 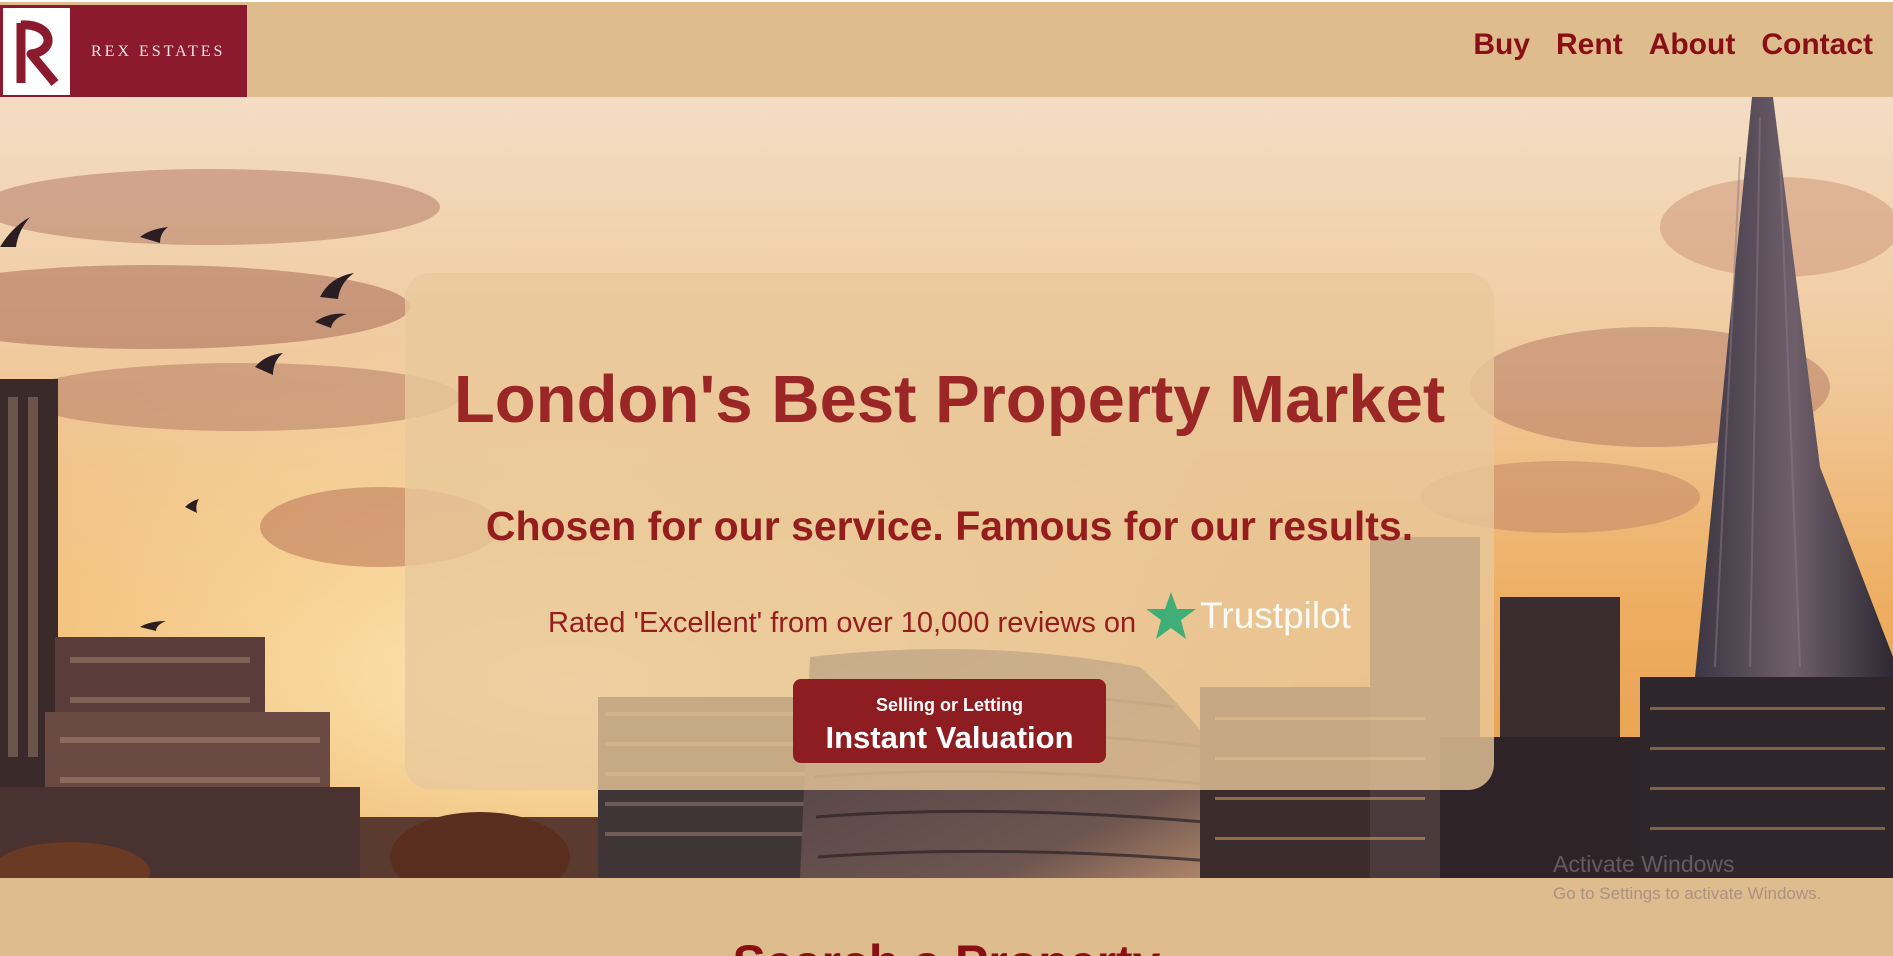 I want to click on nav-contact: Contact, so click(x=1817, y=45).